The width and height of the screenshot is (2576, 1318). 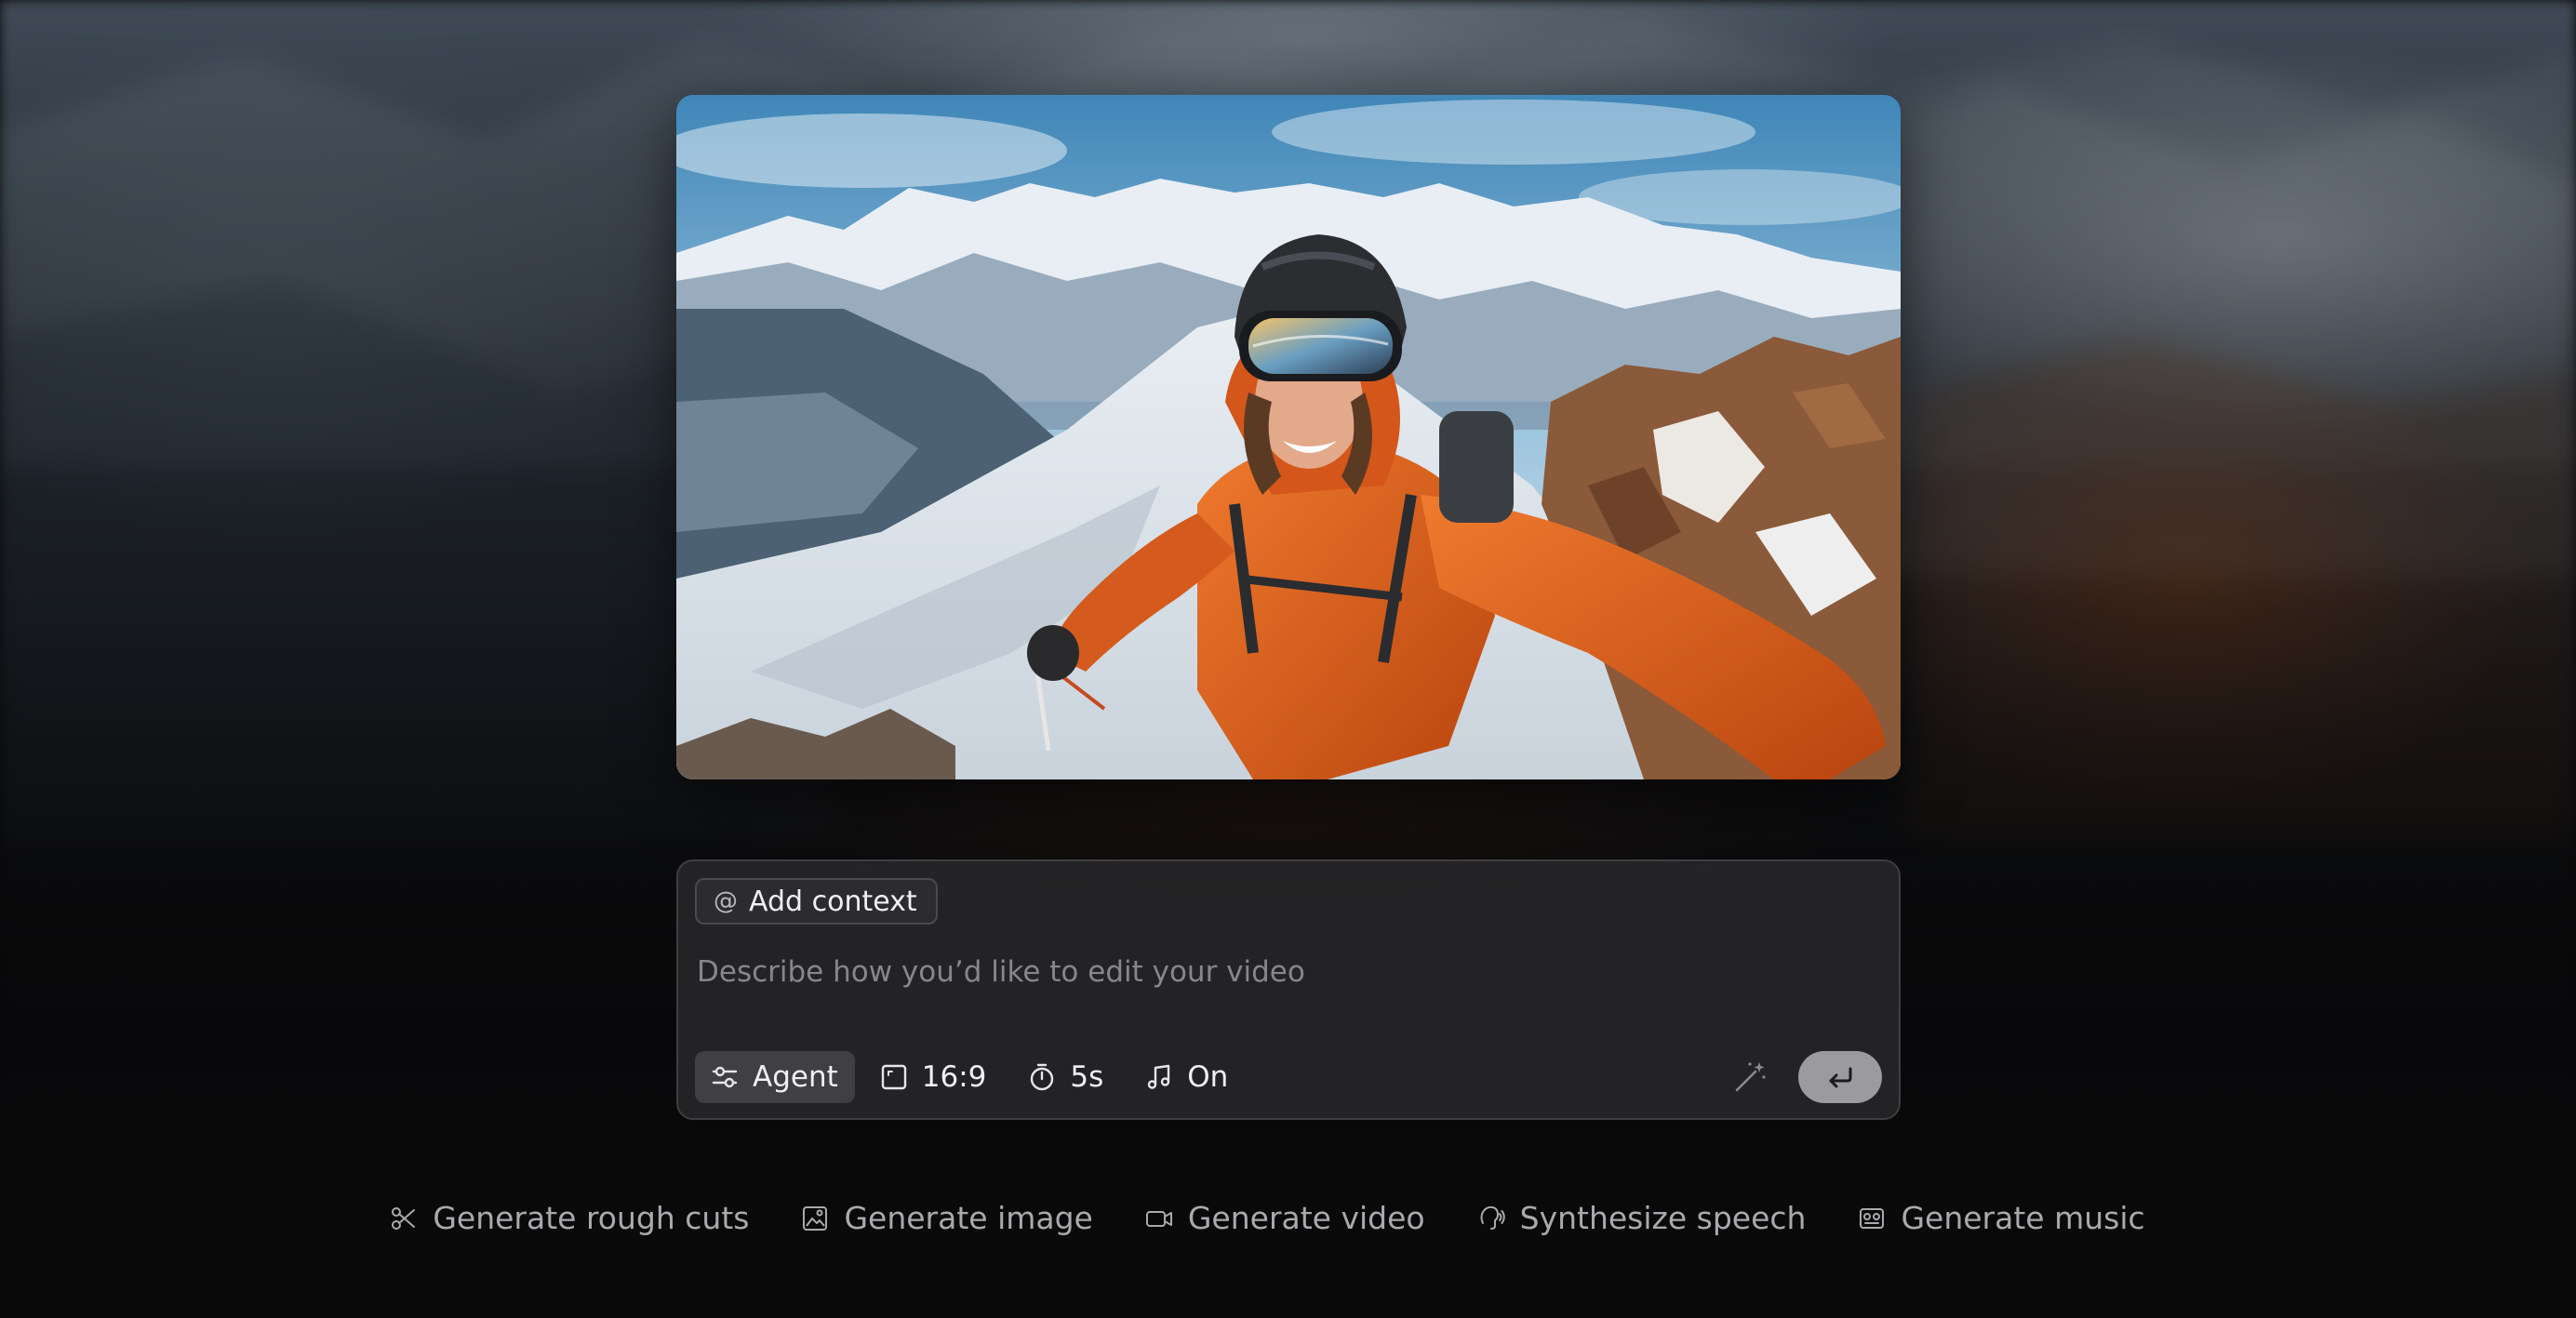 I want to click on composer-toolbar: Agent 16:9 5s On, so click(x=970, y=1077).